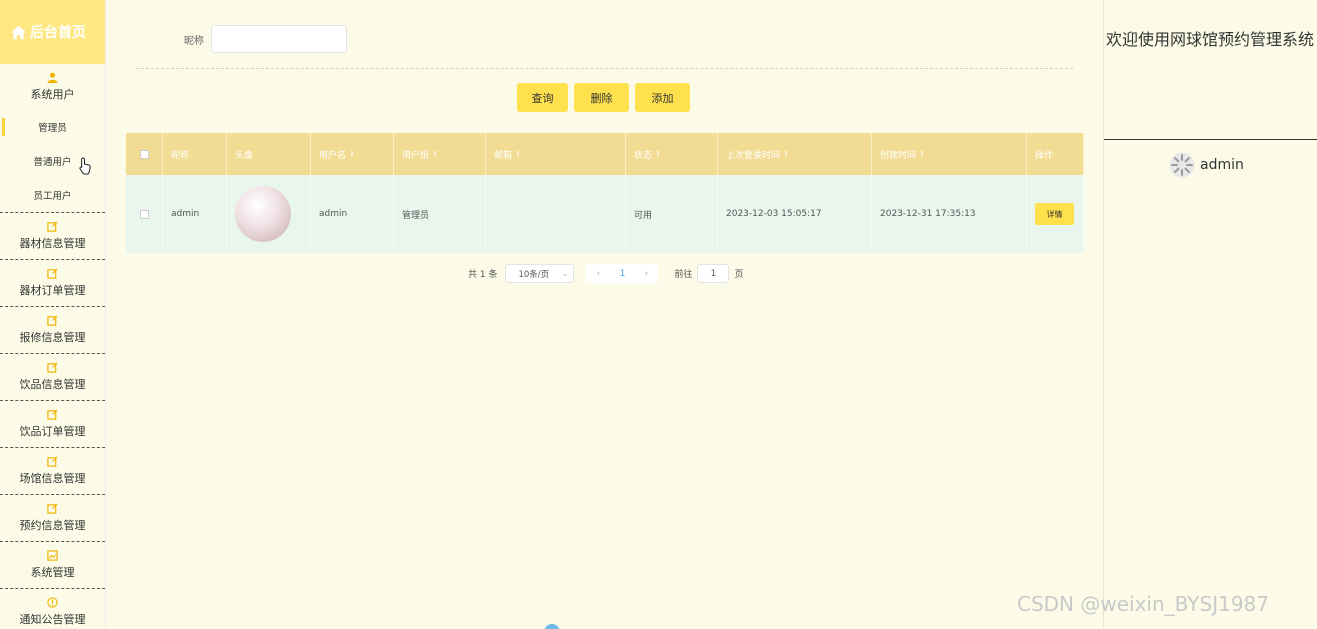 This screenshot has width=1317, height=629. Describe the element at coordinates (195, 214) in the screenshot. I see `cell-nickname: admin` at that location.